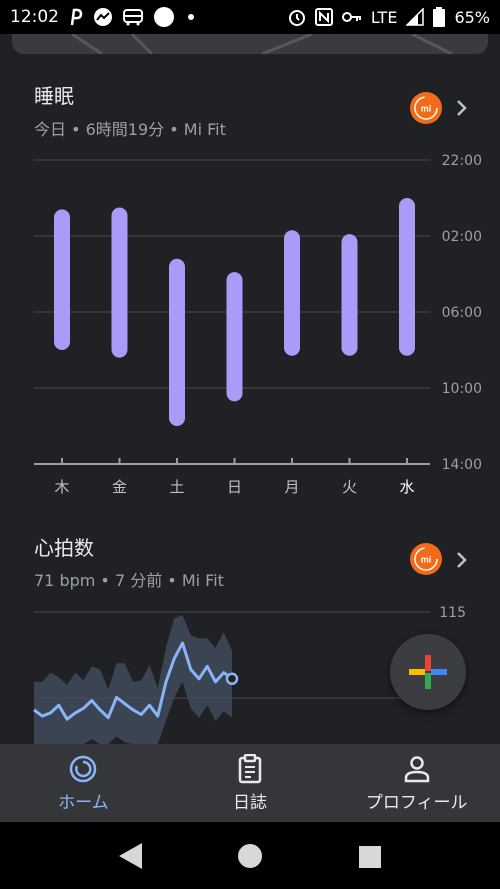 Image resolution: width=500 pixels, height=889 pixels. I want to click on sleep-y-tick: 10:00, so click(462, 389).